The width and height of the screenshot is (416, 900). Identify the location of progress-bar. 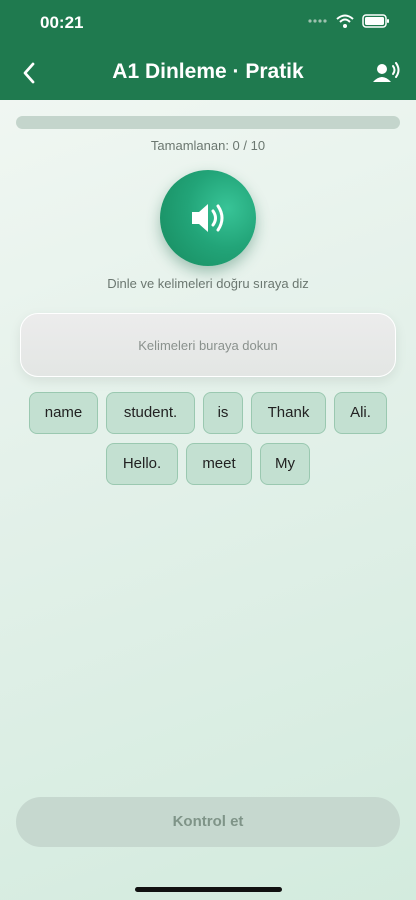
(208, 122).